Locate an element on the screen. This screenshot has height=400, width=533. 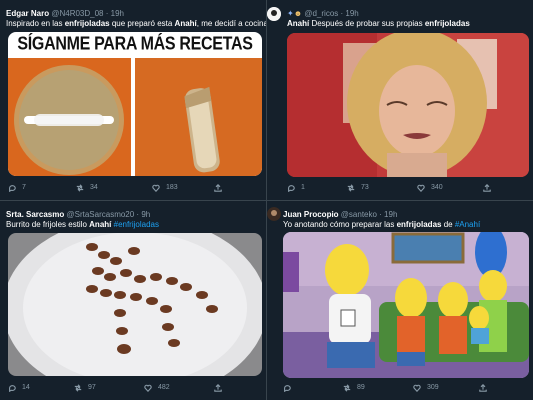
author-handle: @santeko · 19h is located at coordinates (369, 214).